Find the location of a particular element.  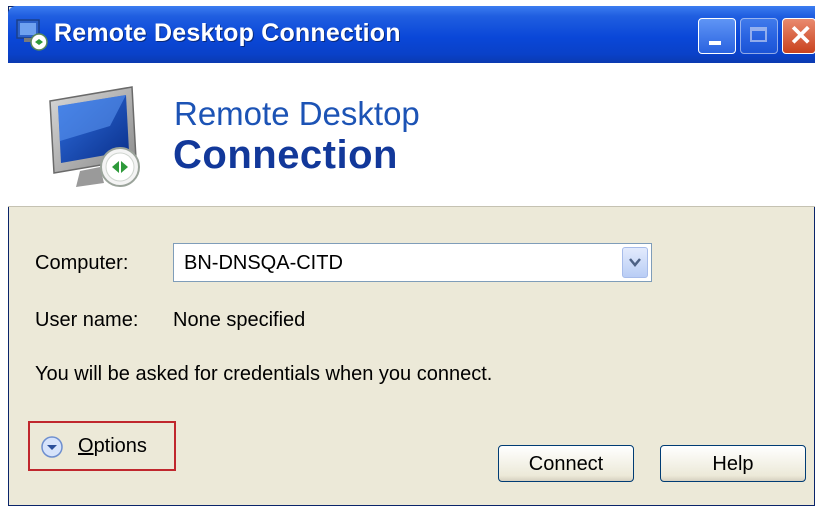

computer-value: BN-DNSQA-CITD is located at coordinates (263, 263).